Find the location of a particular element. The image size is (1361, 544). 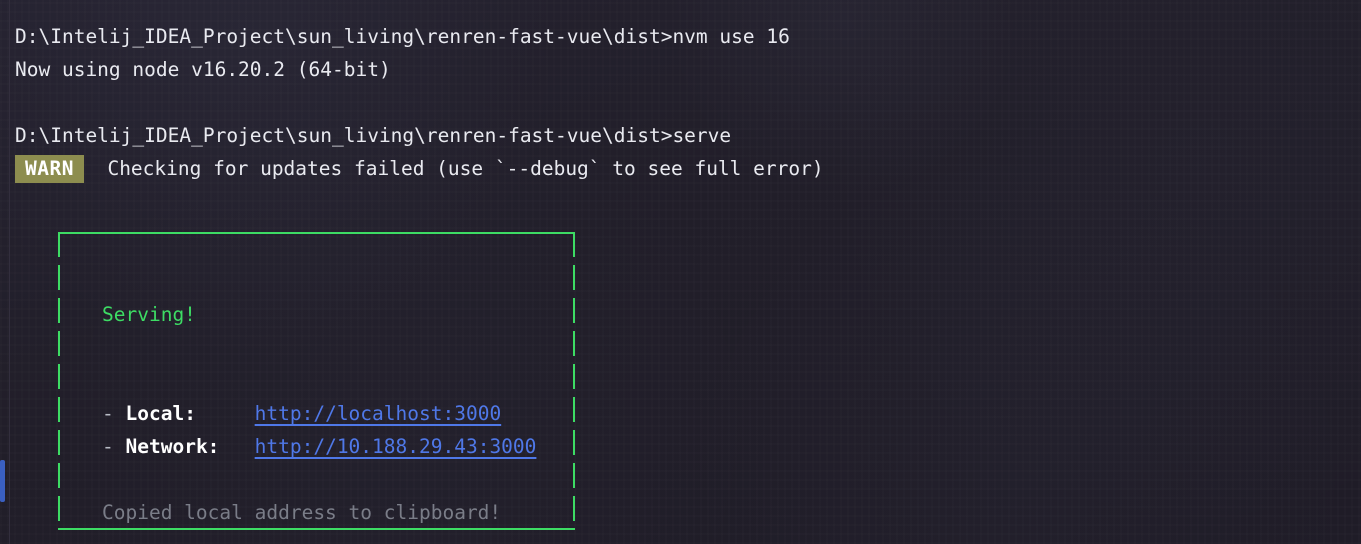

warning-message is located at coordinates (95, 168).